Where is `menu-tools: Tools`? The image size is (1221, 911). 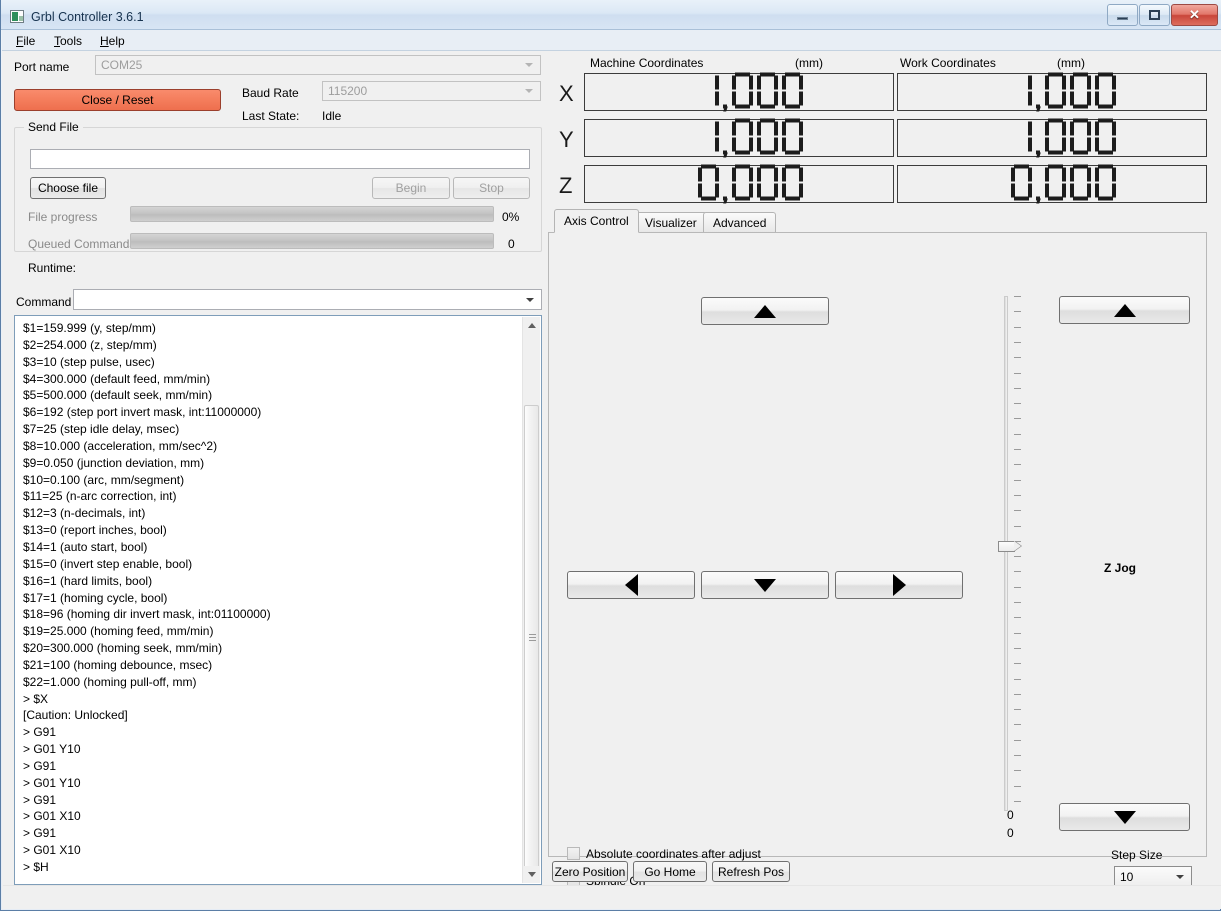 menu-tools: Tools is located at coordinates (68, 41).